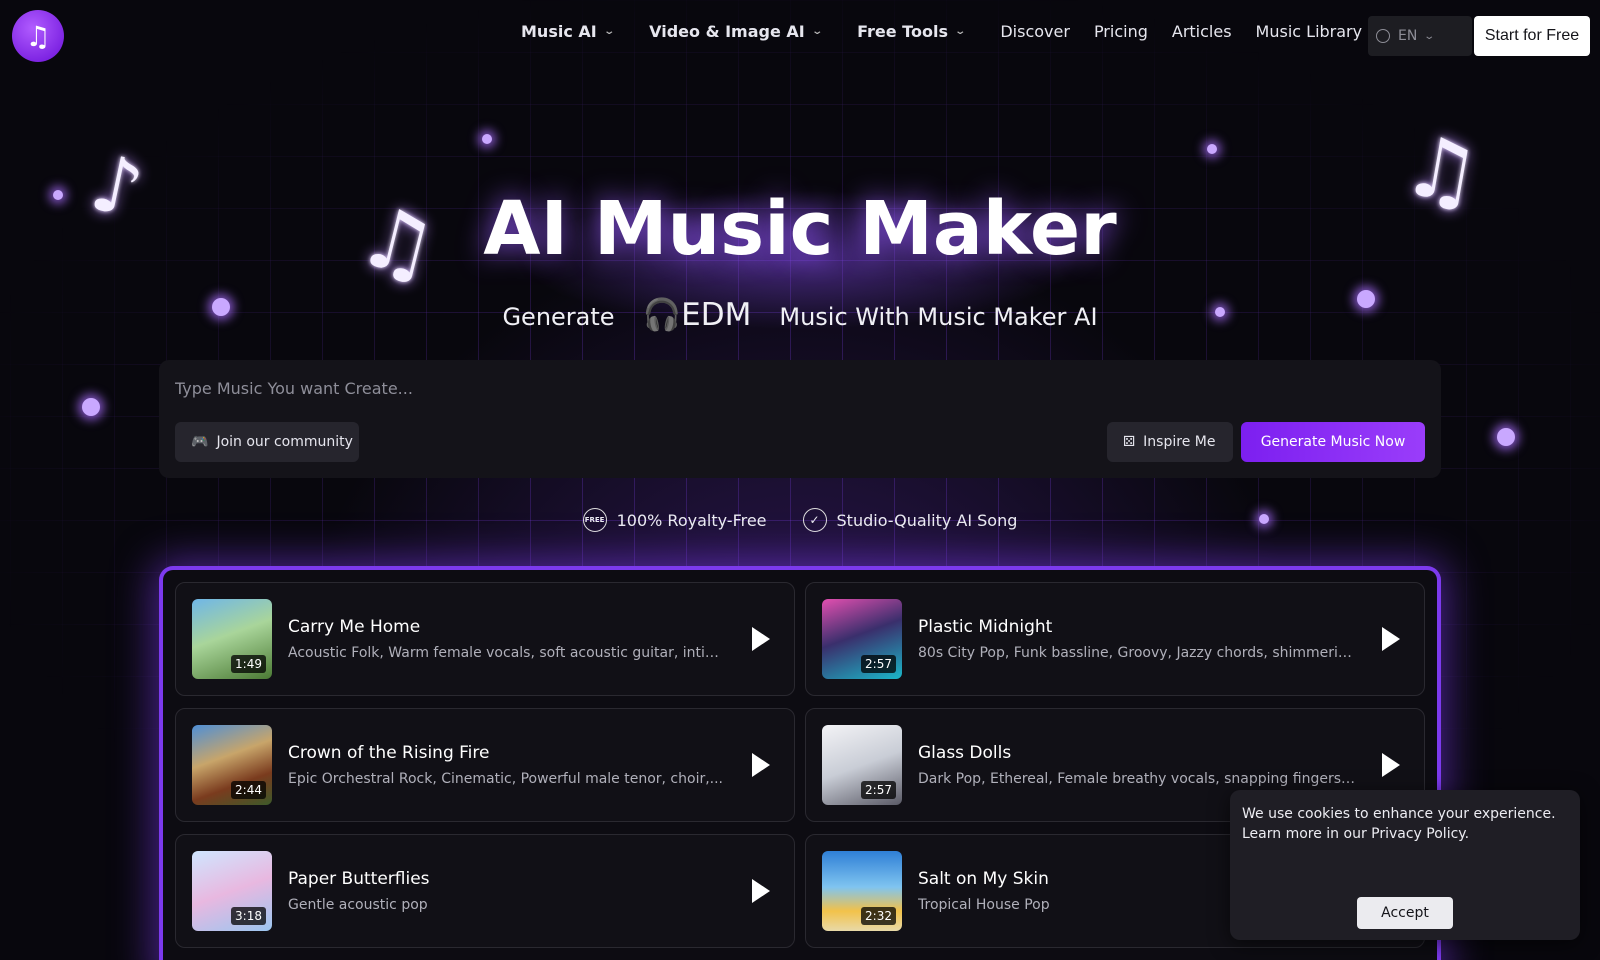 The width and height of the screenshot is (1600, 960). Describe the element at coordinates (559, 31) in the screenshot. I see `nav-label: Music AI` at that location.